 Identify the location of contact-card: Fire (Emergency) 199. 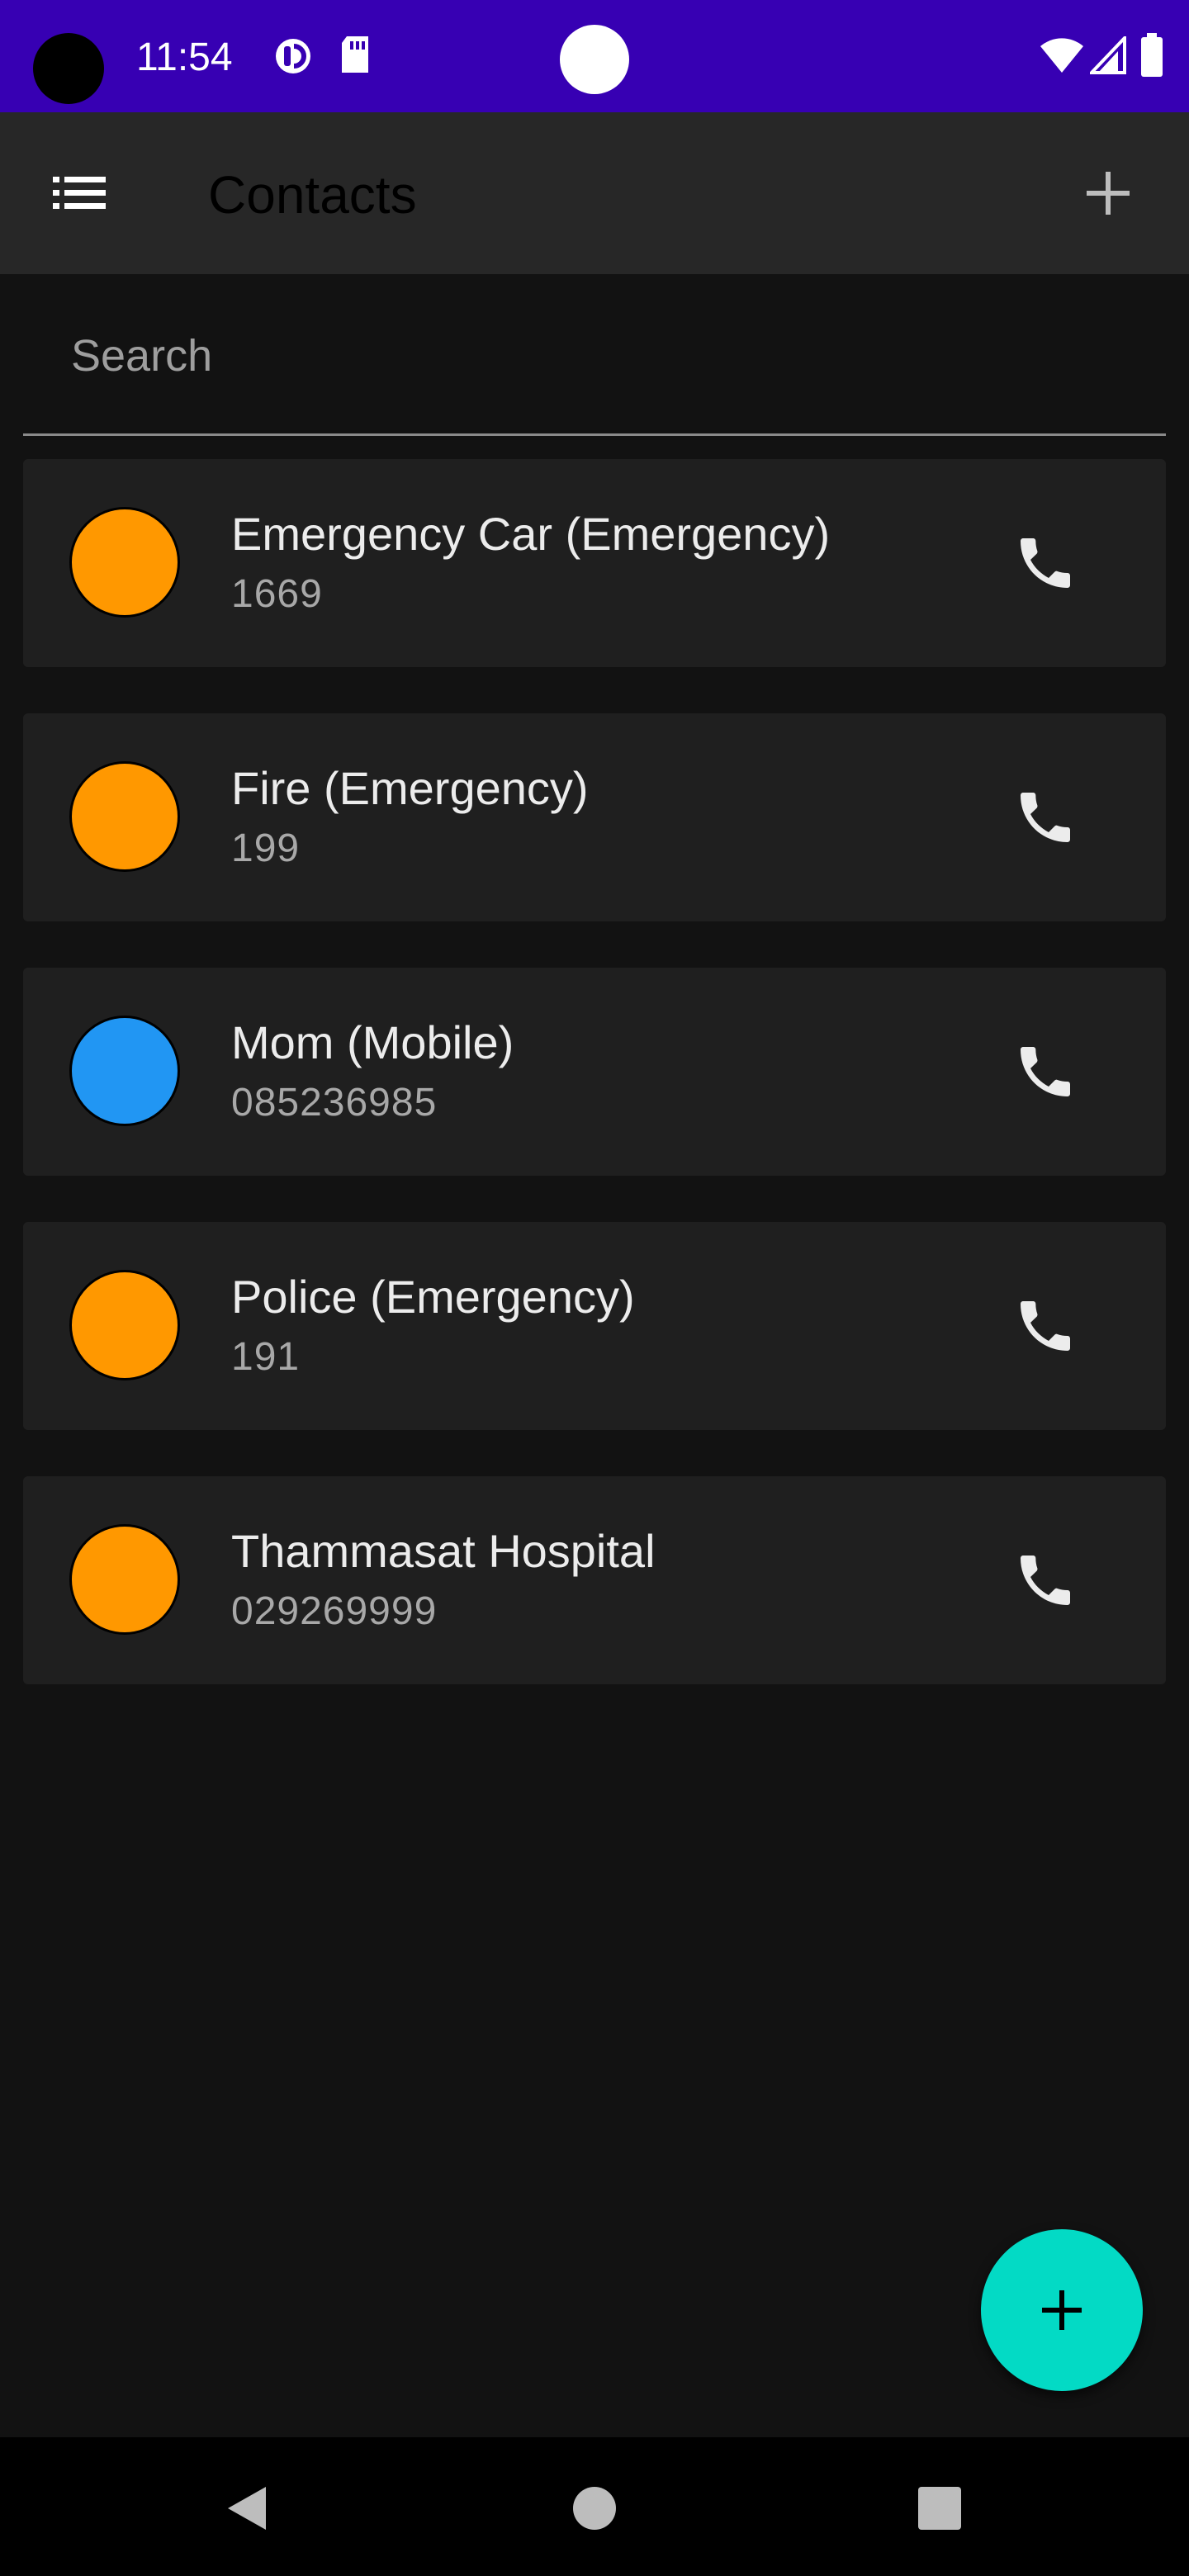
(594, 817).